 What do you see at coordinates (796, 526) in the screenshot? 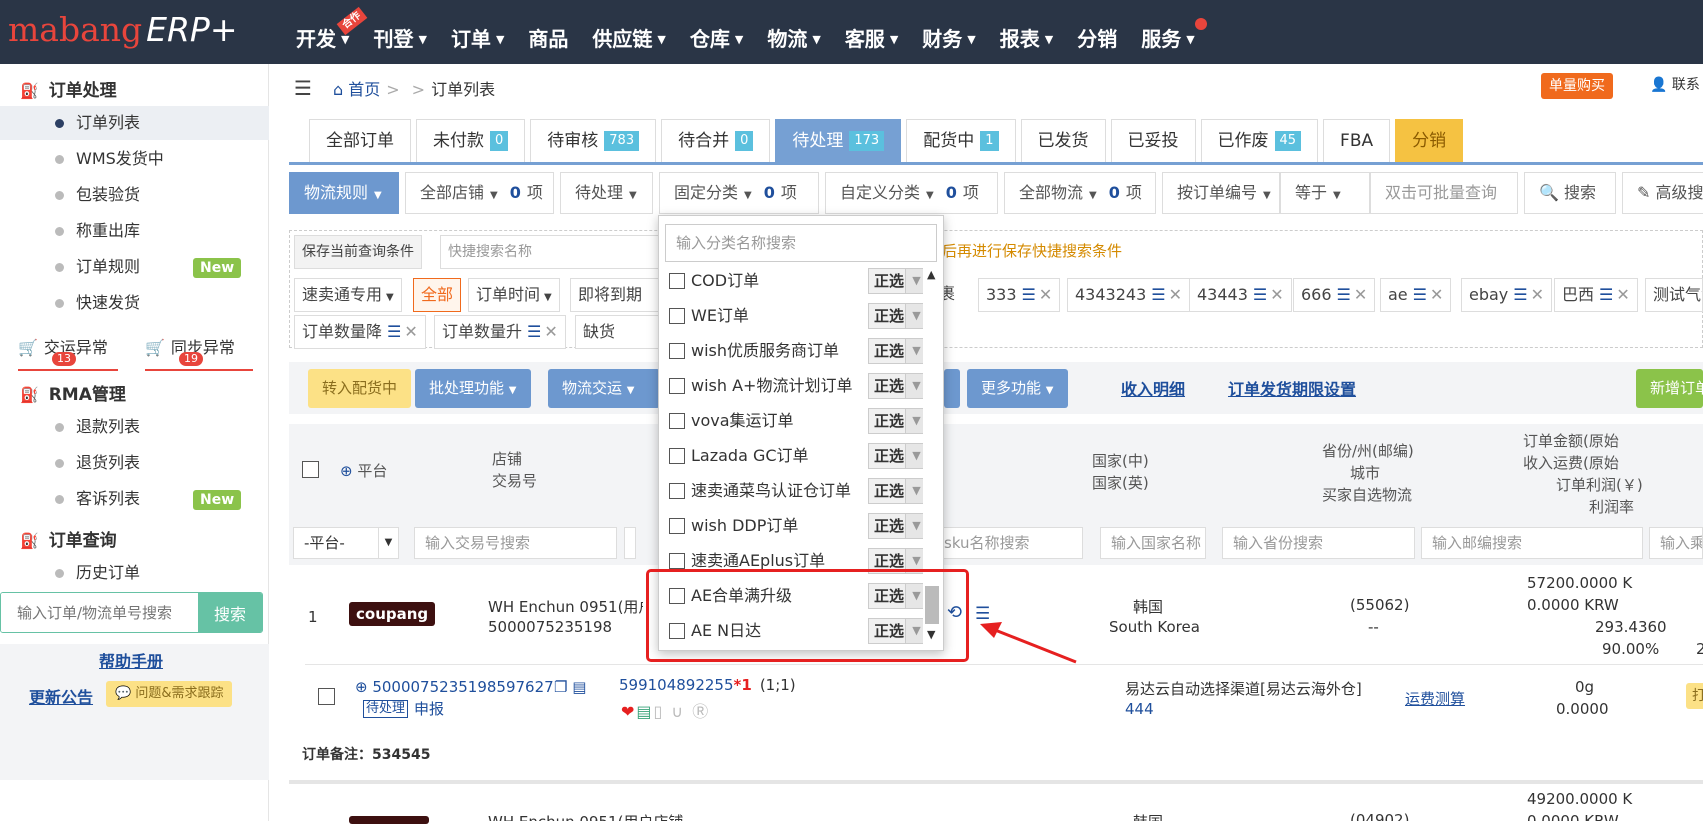
I see `category-option: wish DDP订单 正选 ▼` at bounding box center [796, 526].